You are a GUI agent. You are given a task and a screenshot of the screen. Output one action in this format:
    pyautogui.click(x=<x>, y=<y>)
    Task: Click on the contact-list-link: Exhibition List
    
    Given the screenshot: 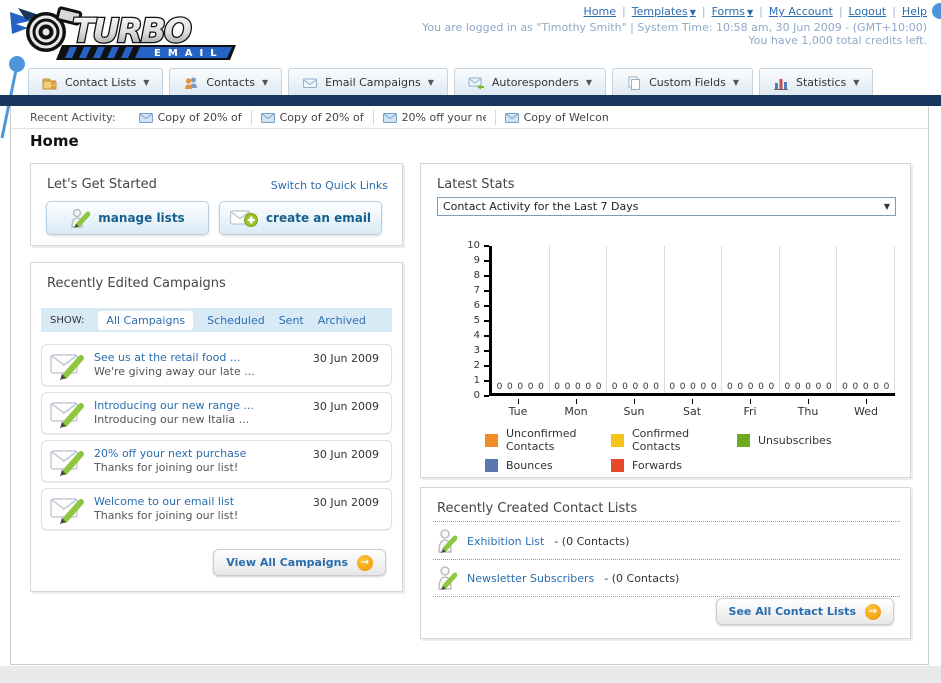 What is the action you would take?
    pyautogui.click(x=505, y=541)
    